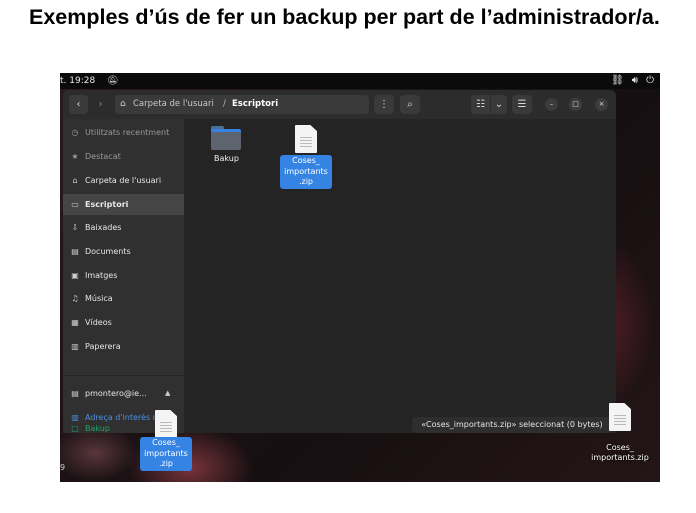  Describe the element at coordinates (75, 156) in the screenshot. I see `star-icon: ★` at that location.